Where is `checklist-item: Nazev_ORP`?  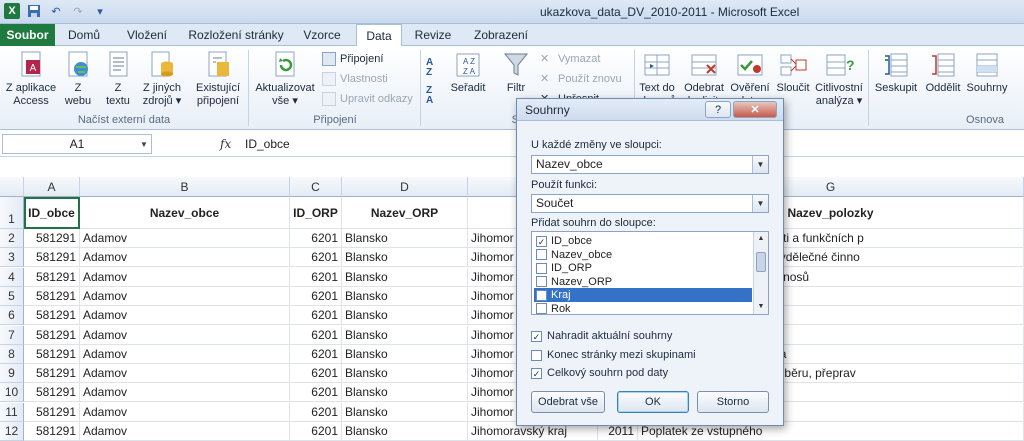
checklist-item: Nazev_ORP is located at coordinates (643, 282).